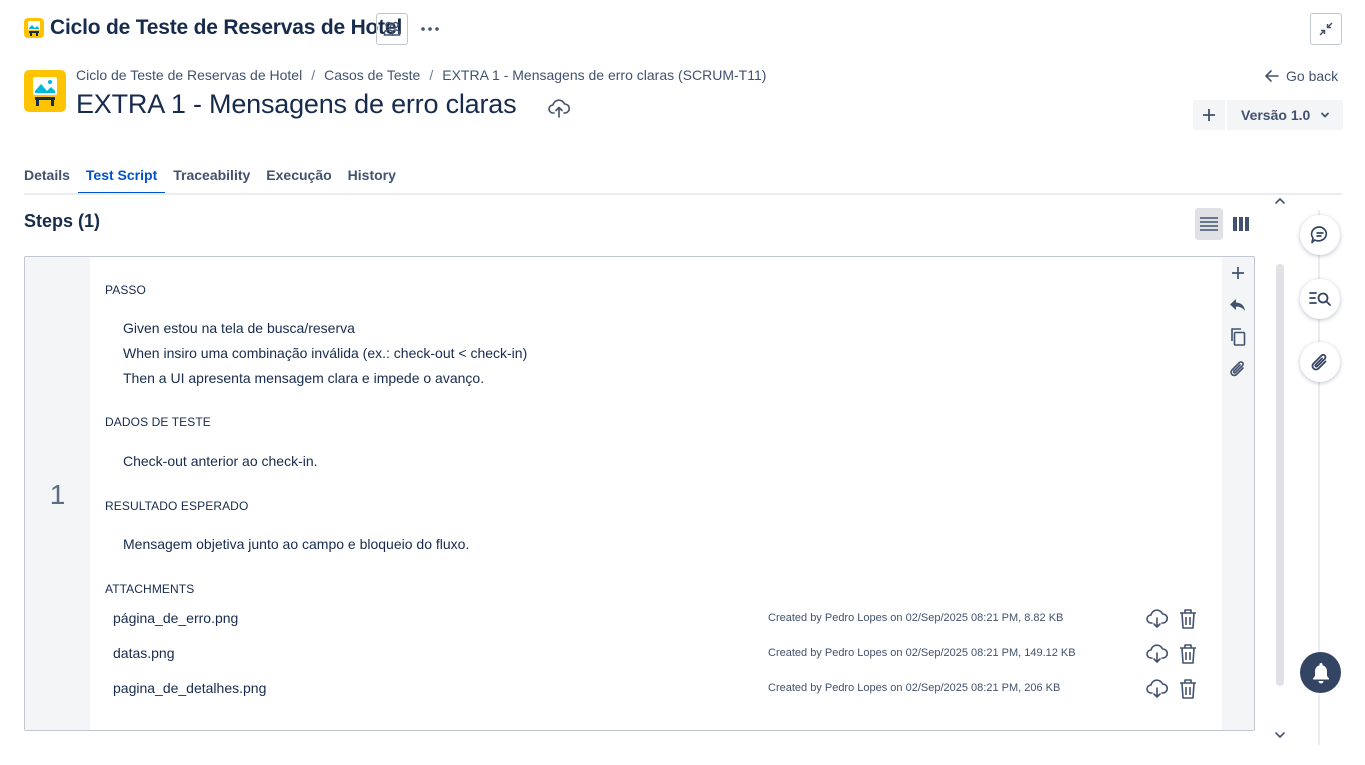  I want to click on add-step-button, so click(1238, 273).